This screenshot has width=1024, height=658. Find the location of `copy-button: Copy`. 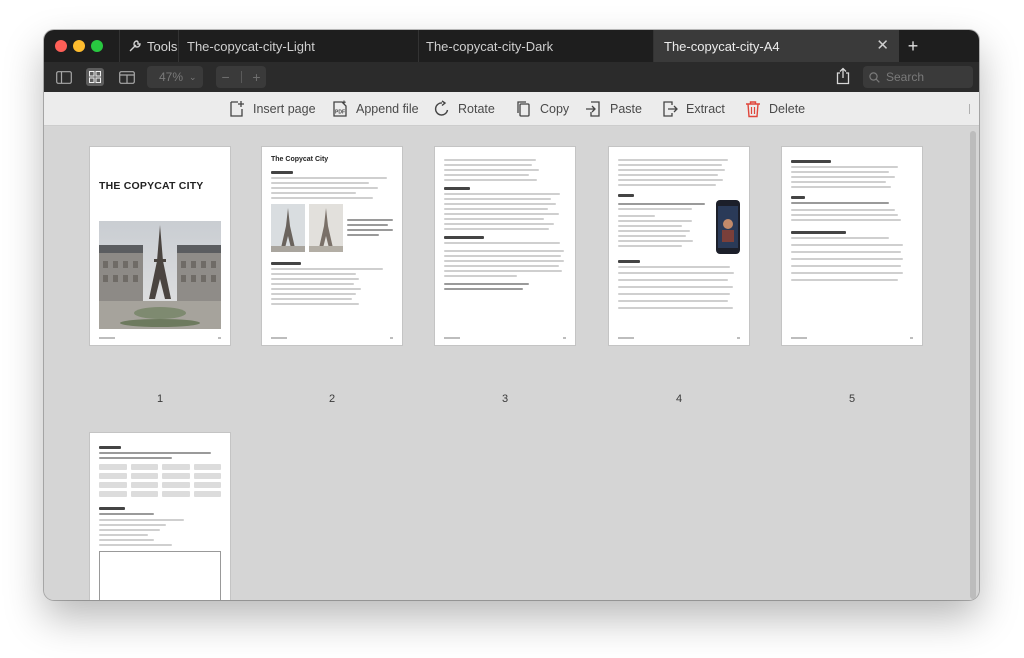

copy-button: Copy is located at coordinates (542, 109).